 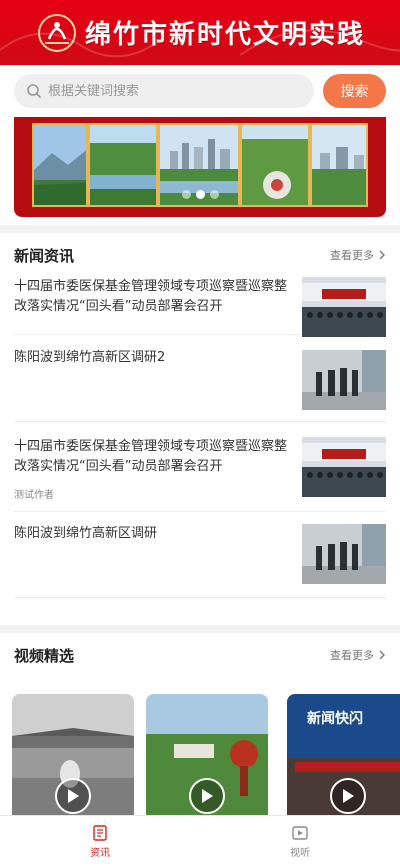 What do you see at coordinates (200, 43) in the screenshot?
I see `header-pattern` at bounding box center [200, 43].